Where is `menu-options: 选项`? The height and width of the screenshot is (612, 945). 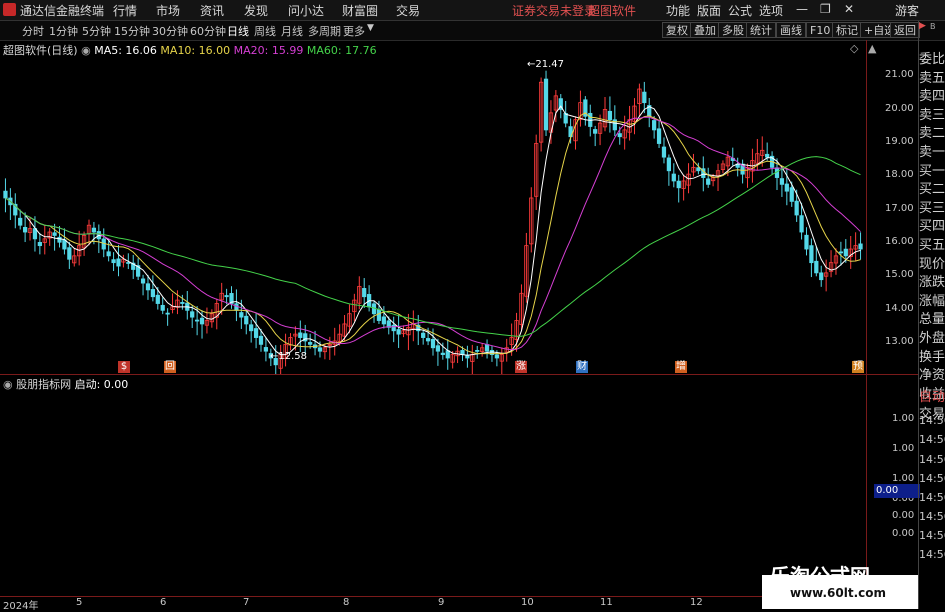
menu-options: 选项 is located at coordinates (771, 10).